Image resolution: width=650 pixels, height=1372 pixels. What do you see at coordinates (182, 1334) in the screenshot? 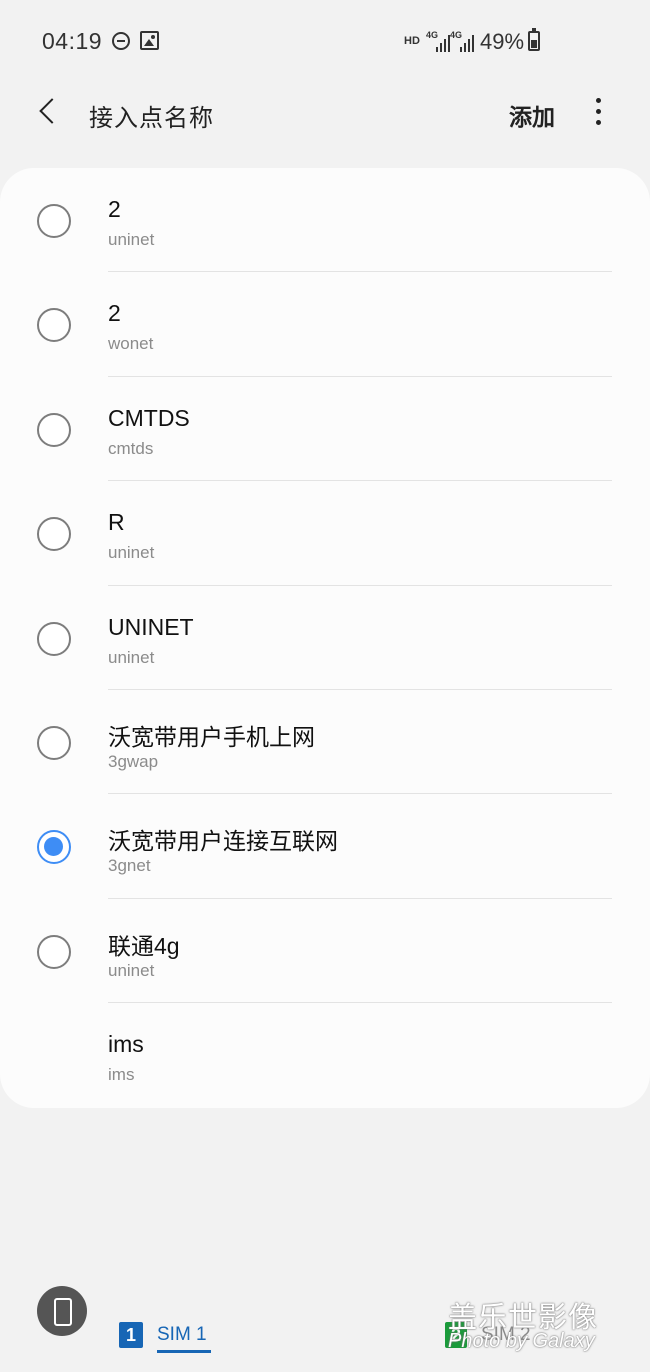
I see `tab-sim1-label: SIM 1` at bounding box center [182, 1334].